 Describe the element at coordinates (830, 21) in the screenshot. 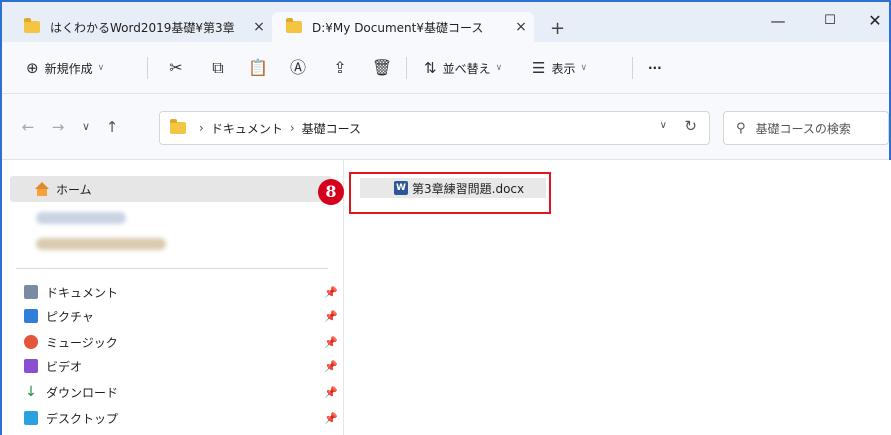

I see `maximize-button: ☐` at that location.